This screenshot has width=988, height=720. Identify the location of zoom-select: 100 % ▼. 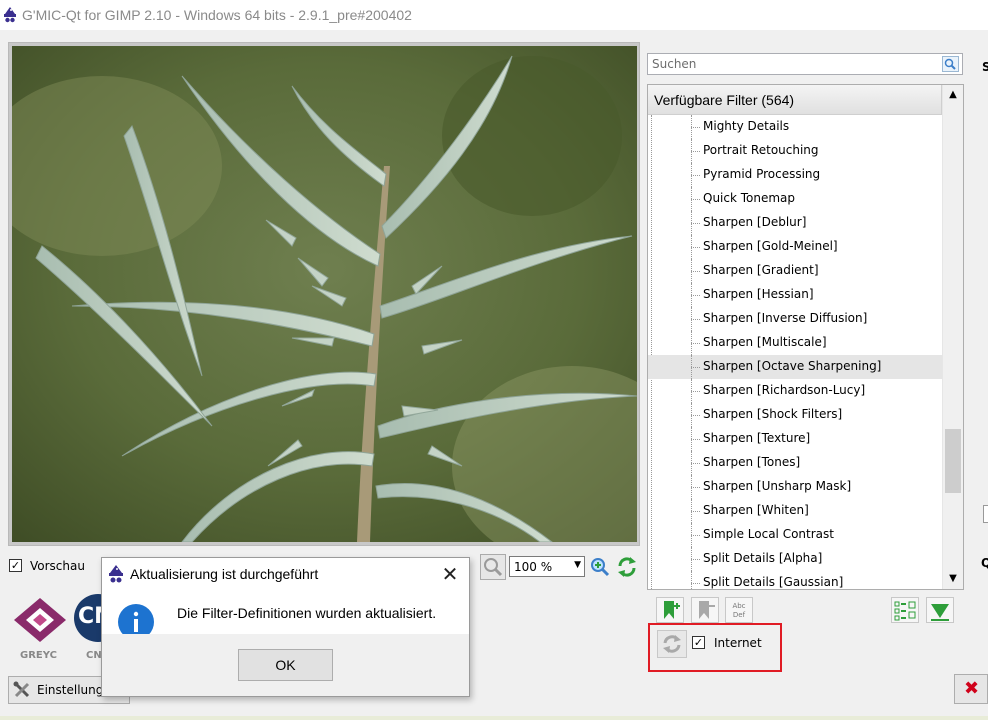
(547, 566).